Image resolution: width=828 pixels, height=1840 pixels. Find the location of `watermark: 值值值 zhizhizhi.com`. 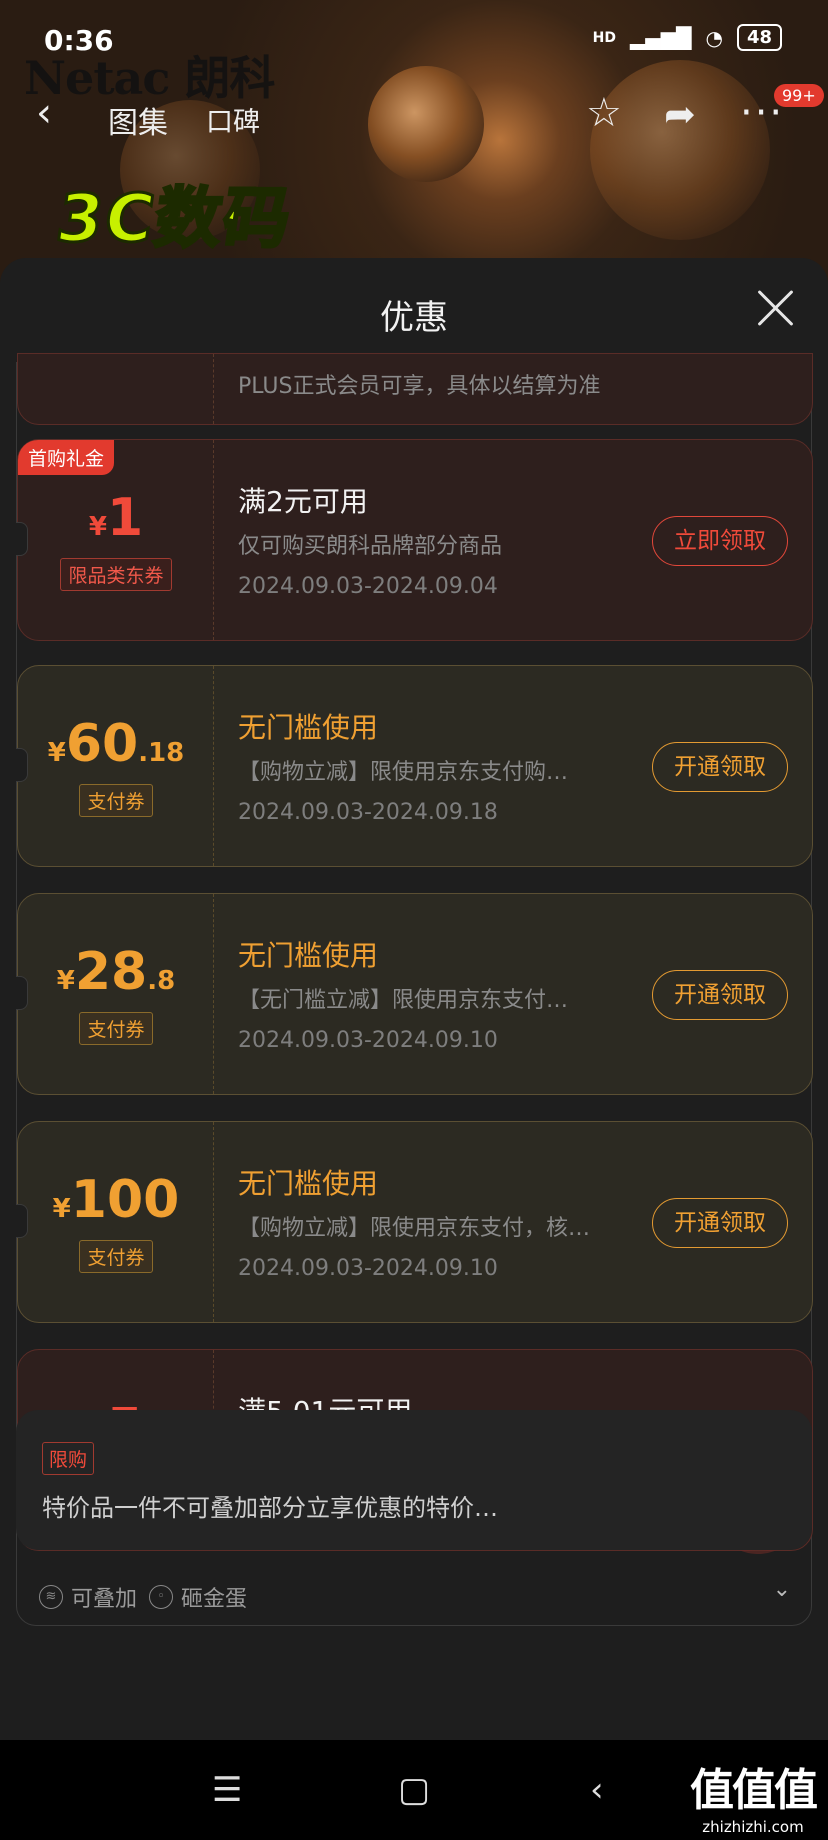

watermark: 值值值 zhizhizhi.com is located at coordinates (754, 1795).